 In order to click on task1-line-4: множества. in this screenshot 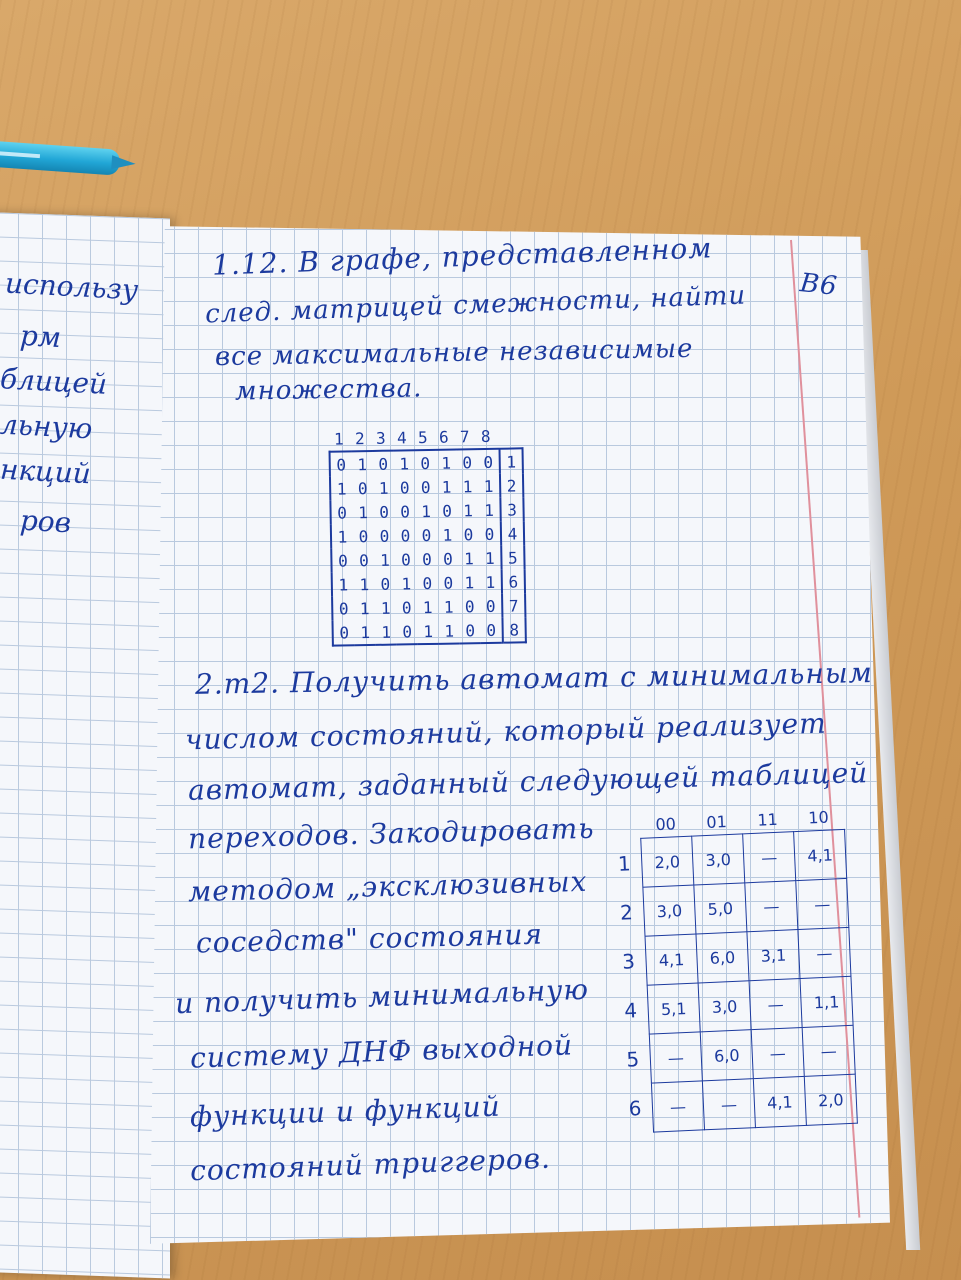, I will do `click(328, 390)`.